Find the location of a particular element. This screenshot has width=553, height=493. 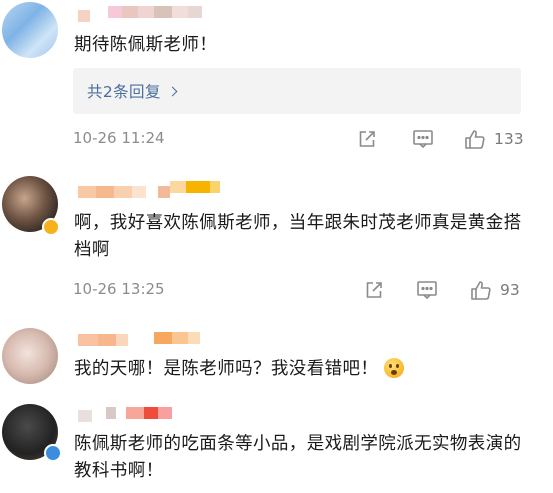

timestamp: 10-26 13:25 is located at coordinates (119, 289).